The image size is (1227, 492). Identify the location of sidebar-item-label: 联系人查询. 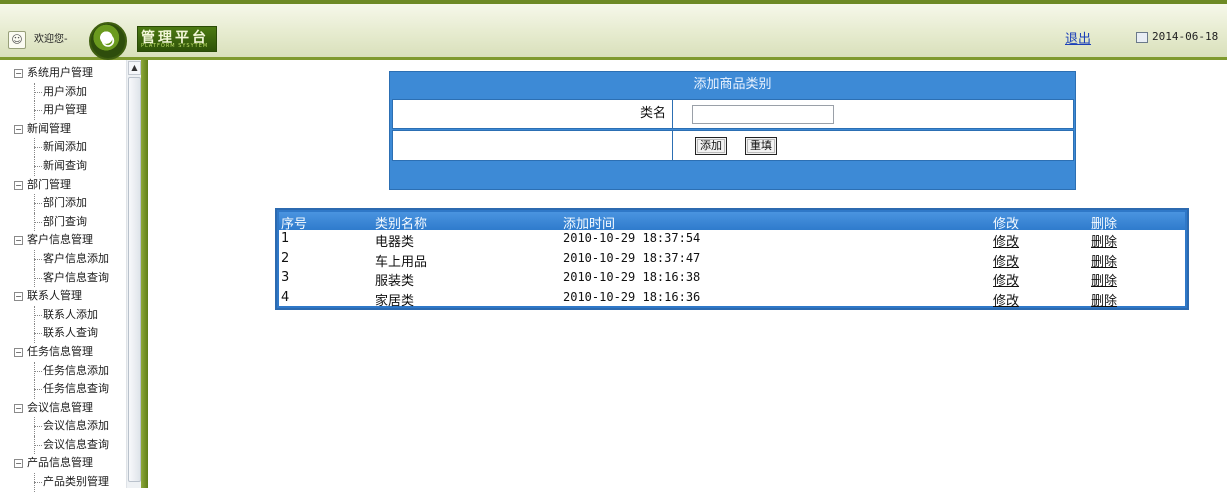
(70, 333).